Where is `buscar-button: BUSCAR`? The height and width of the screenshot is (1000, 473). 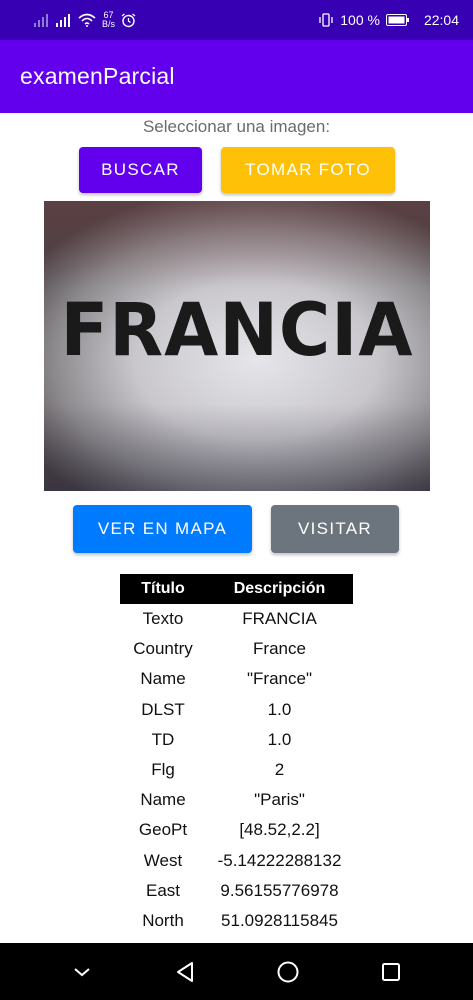 buscar-button: BUSCAR is located at coordinates (140, 170).